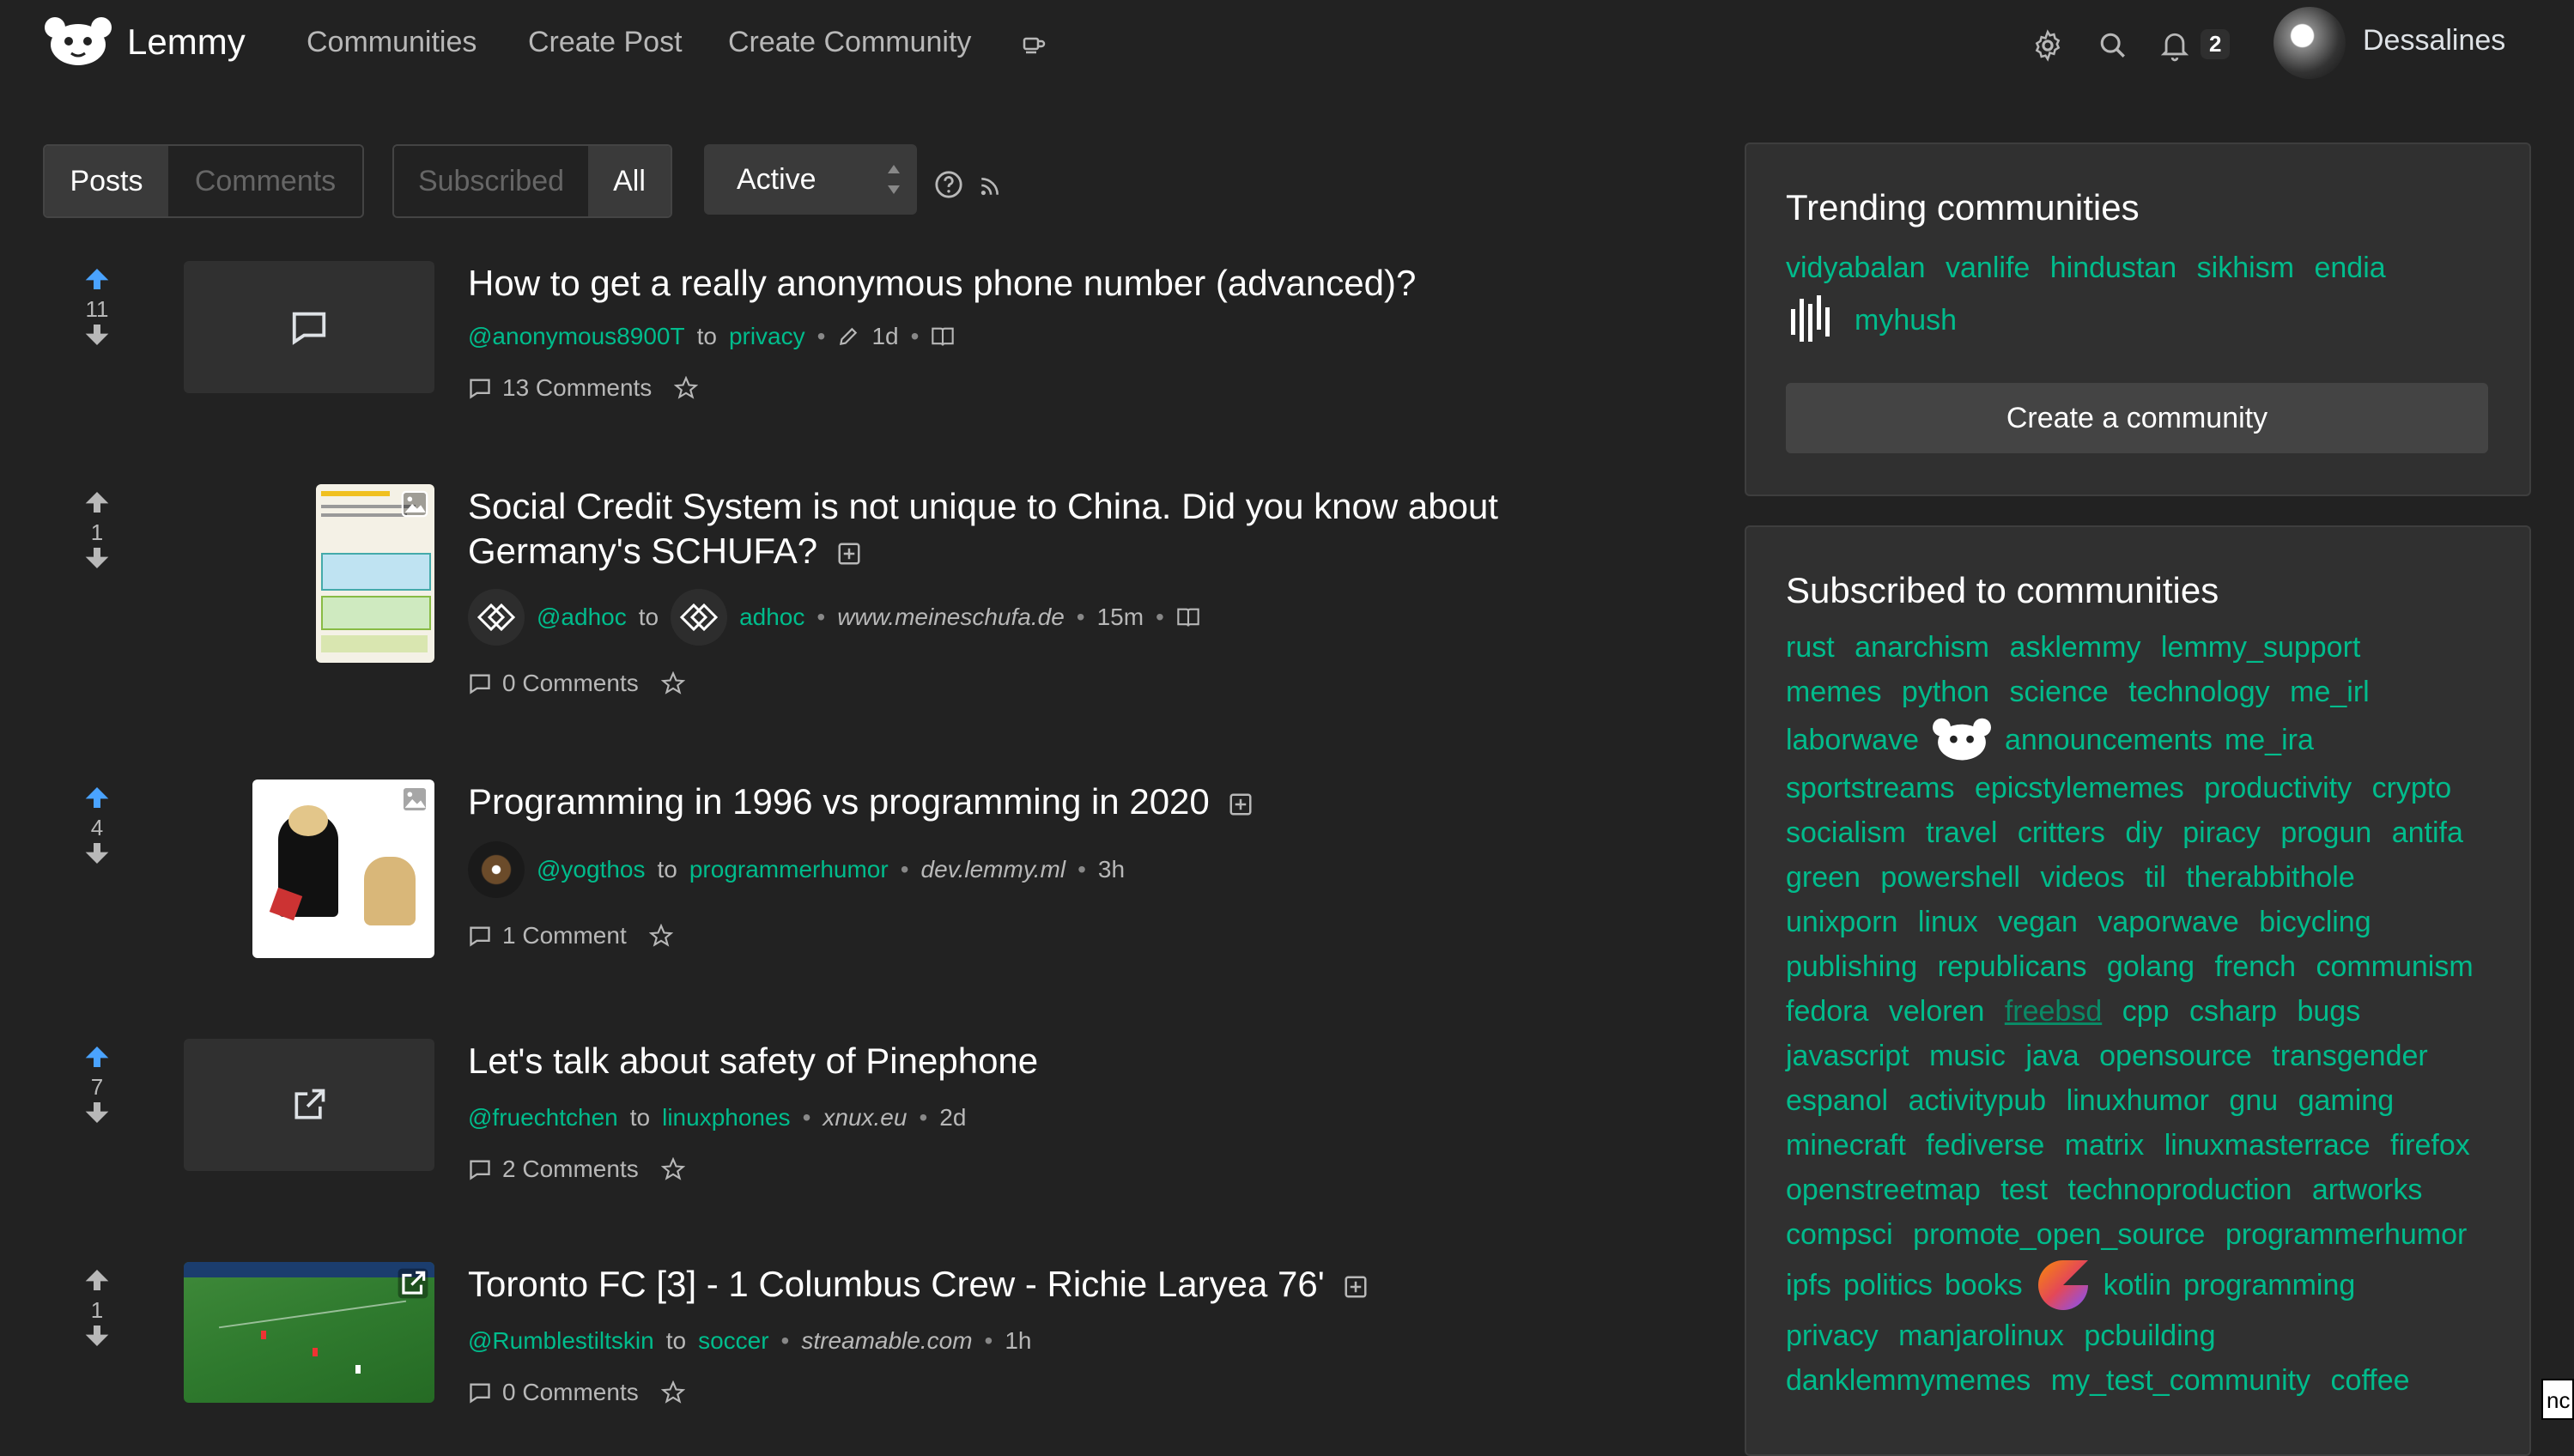 This screenshot has width=2574, height=1456. Describe the element at coordinates (491, 181) in the screenshot. I see `subscribed-toggle-button: Subscribed` at that location.